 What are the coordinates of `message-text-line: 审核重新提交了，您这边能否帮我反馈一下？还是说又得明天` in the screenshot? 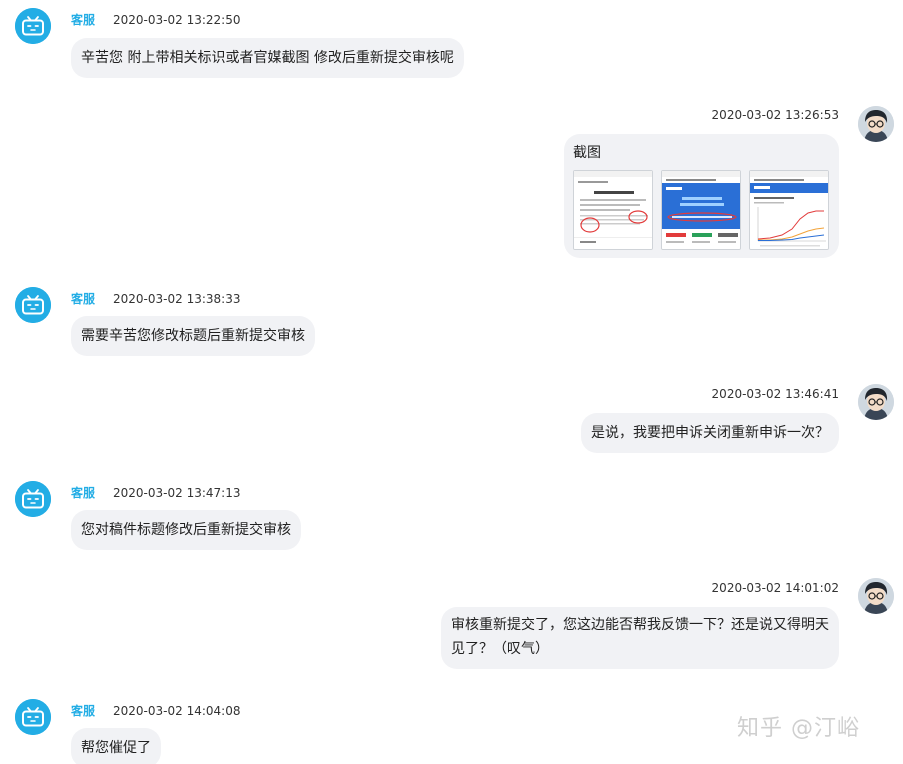 It's located at (640, 625).